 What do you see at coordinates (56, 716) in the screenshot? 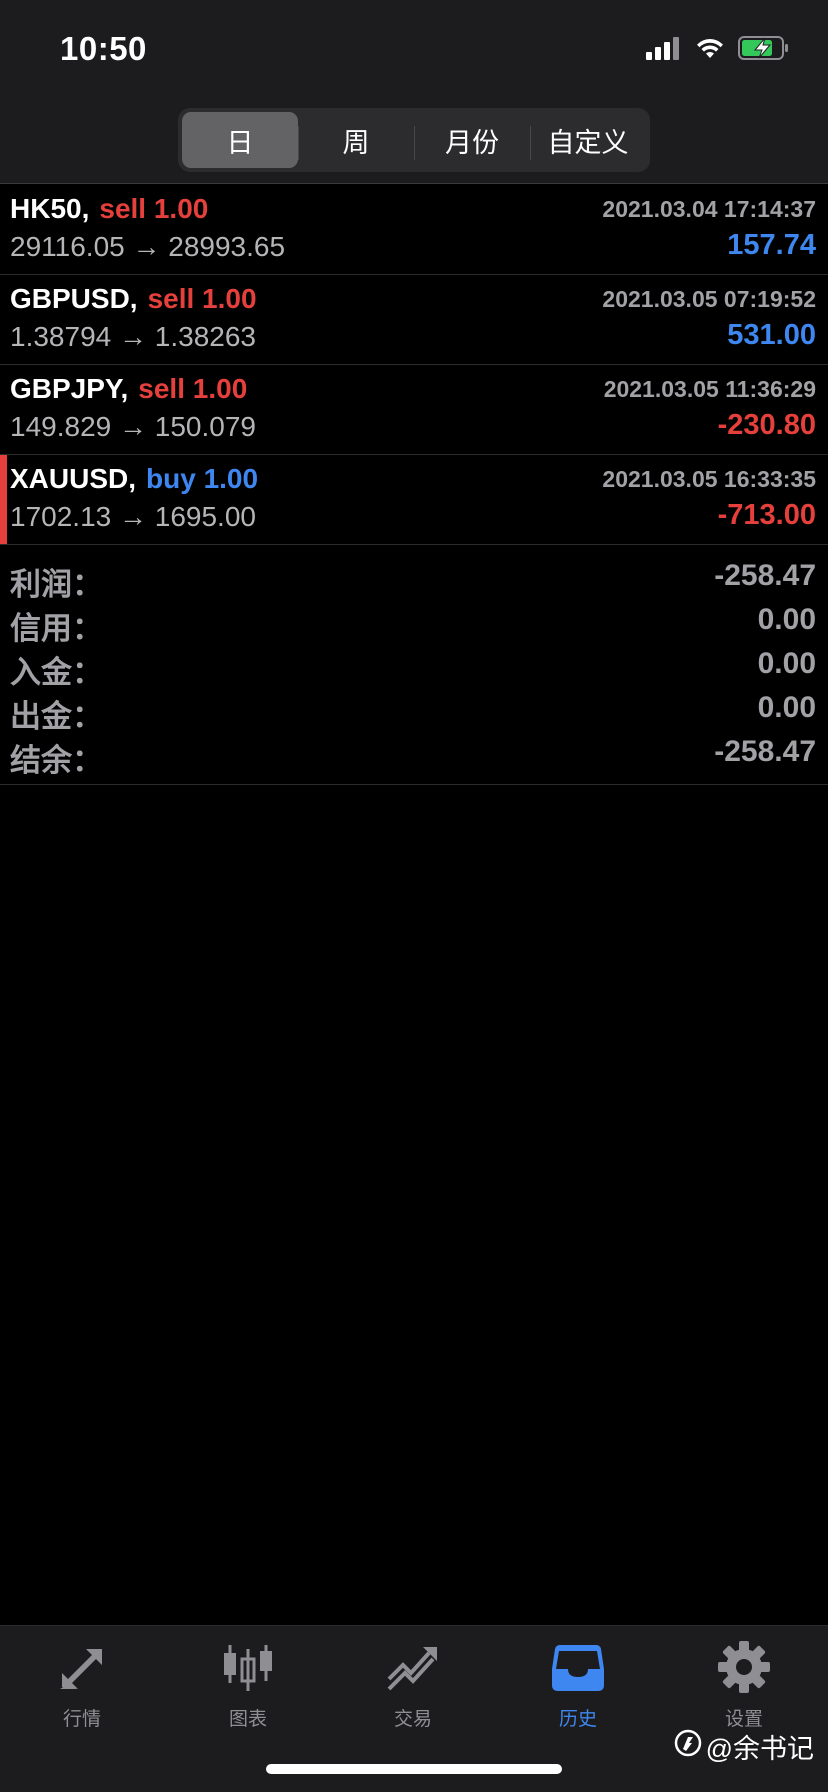
I see `summary-label: 出金：` at bounding box center [56, 716].